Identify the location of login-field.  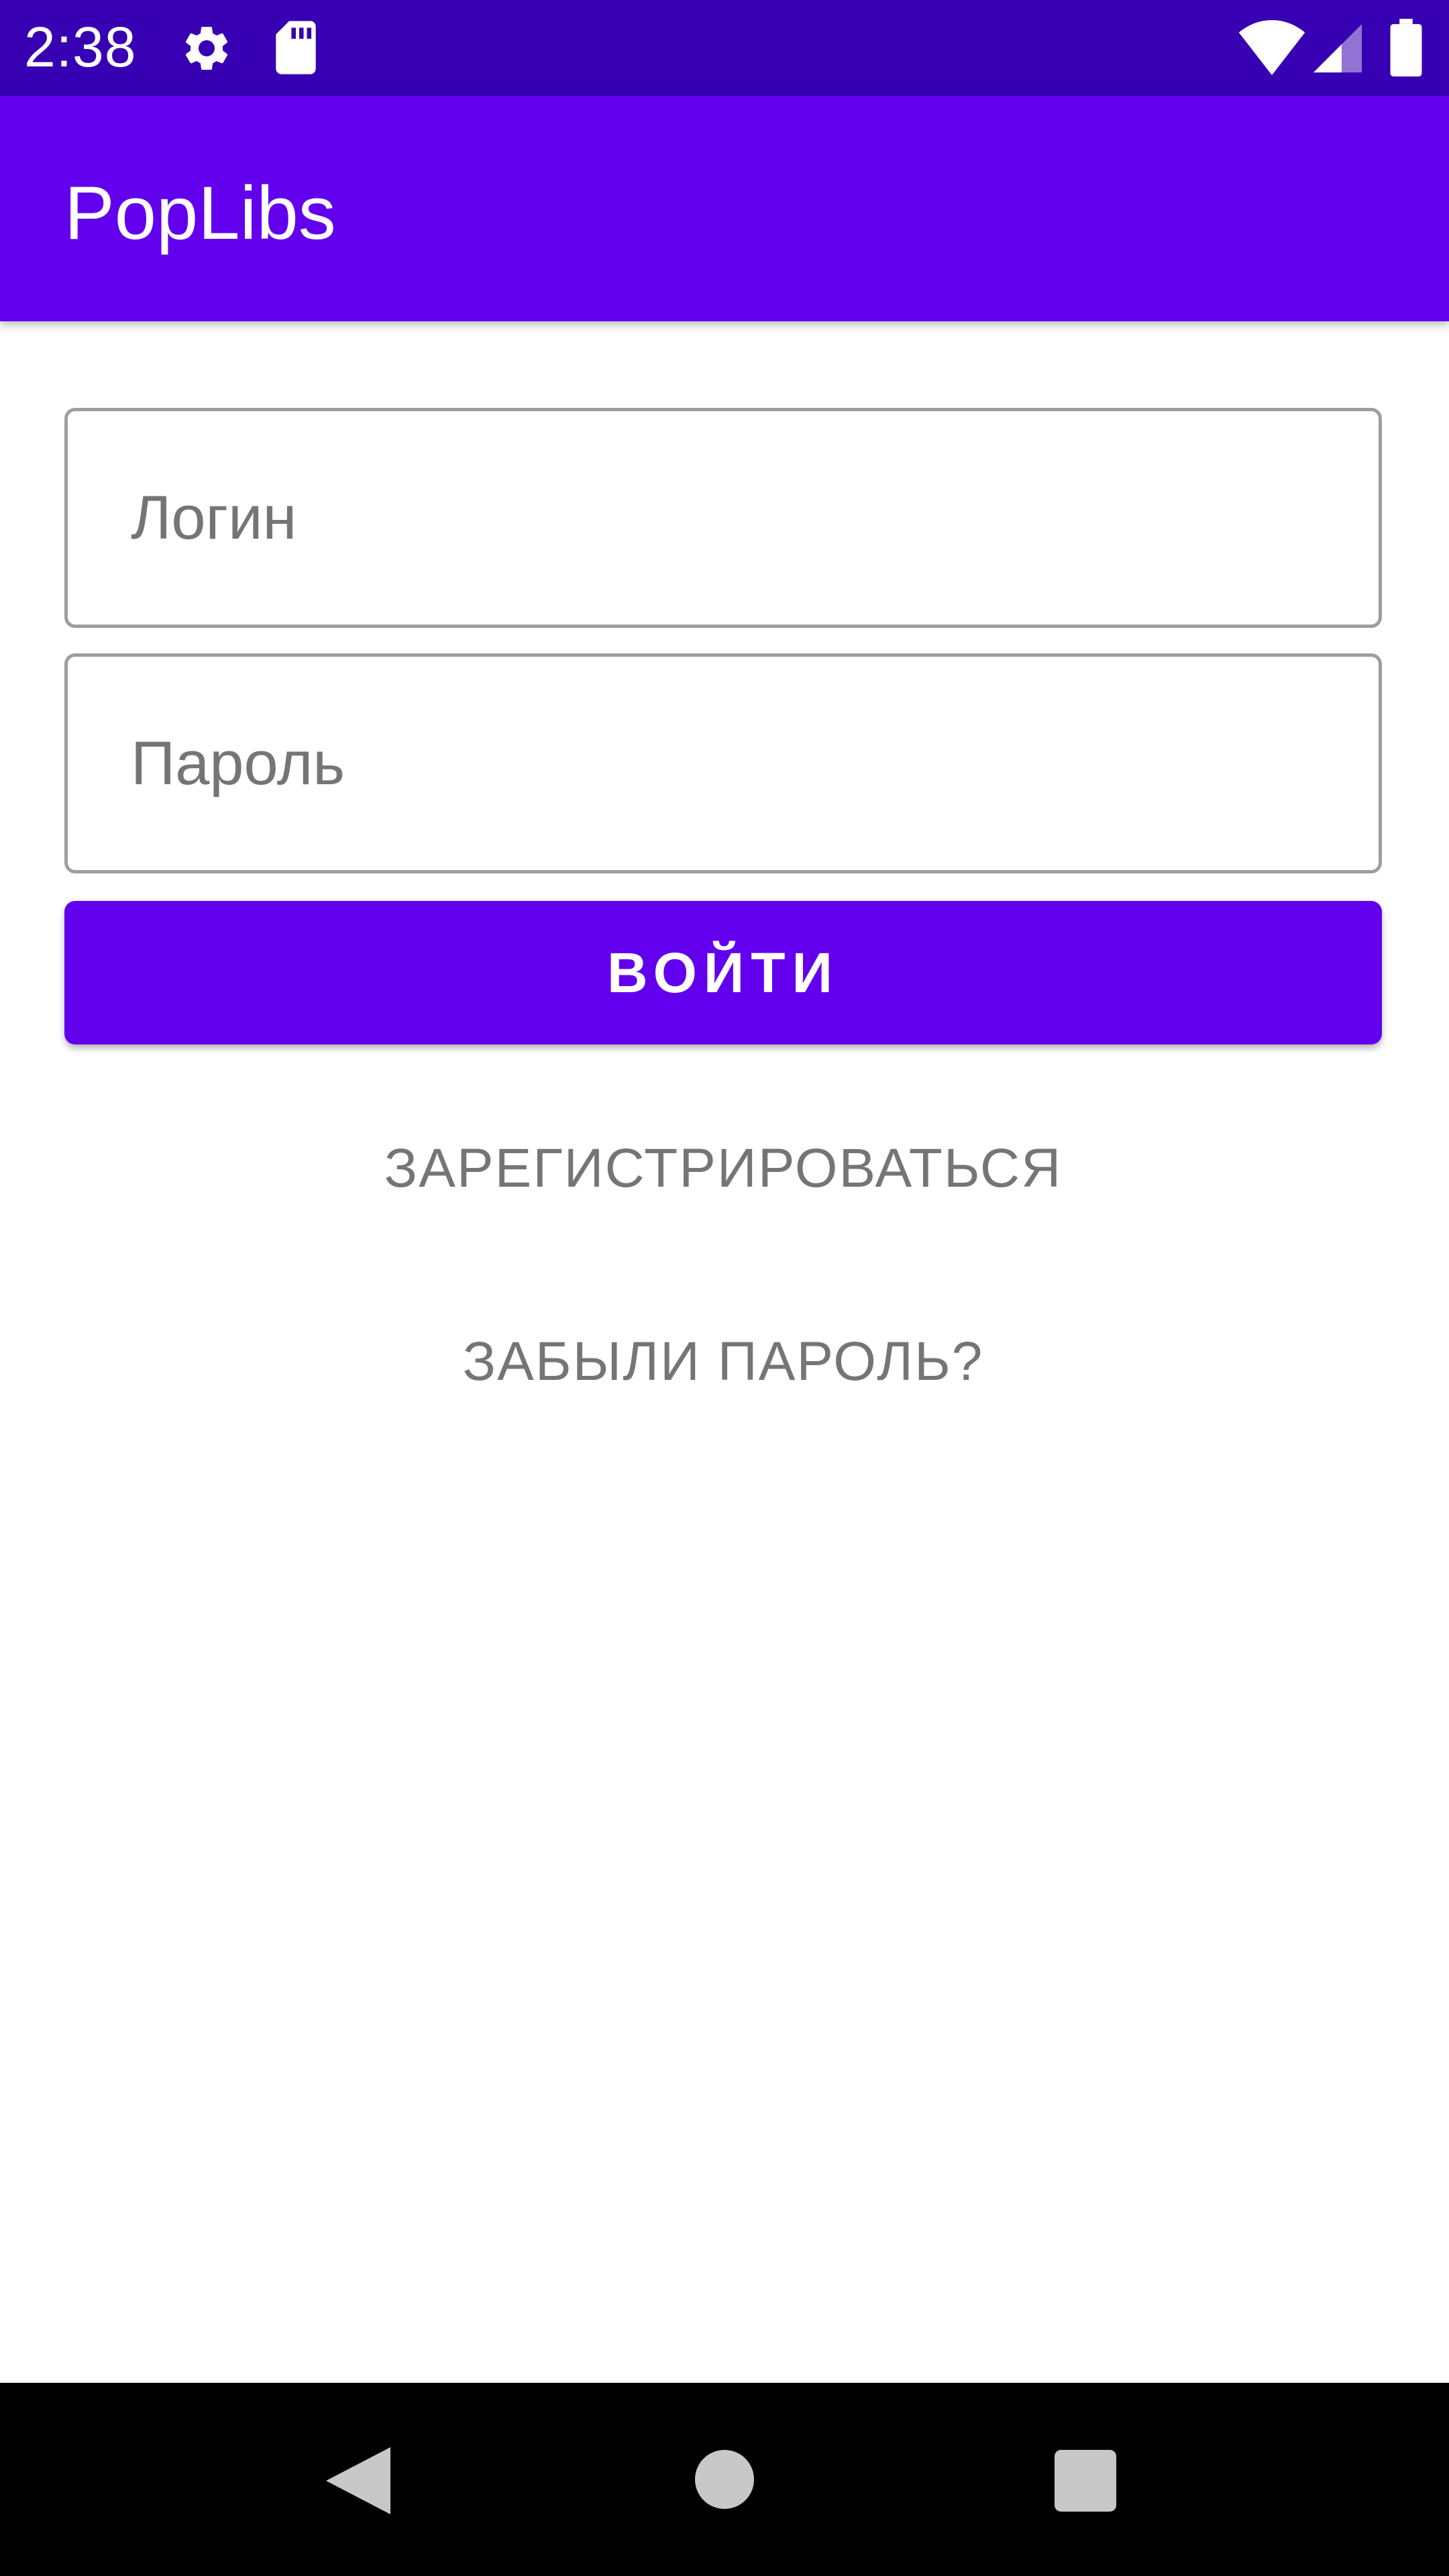
(723, 518).